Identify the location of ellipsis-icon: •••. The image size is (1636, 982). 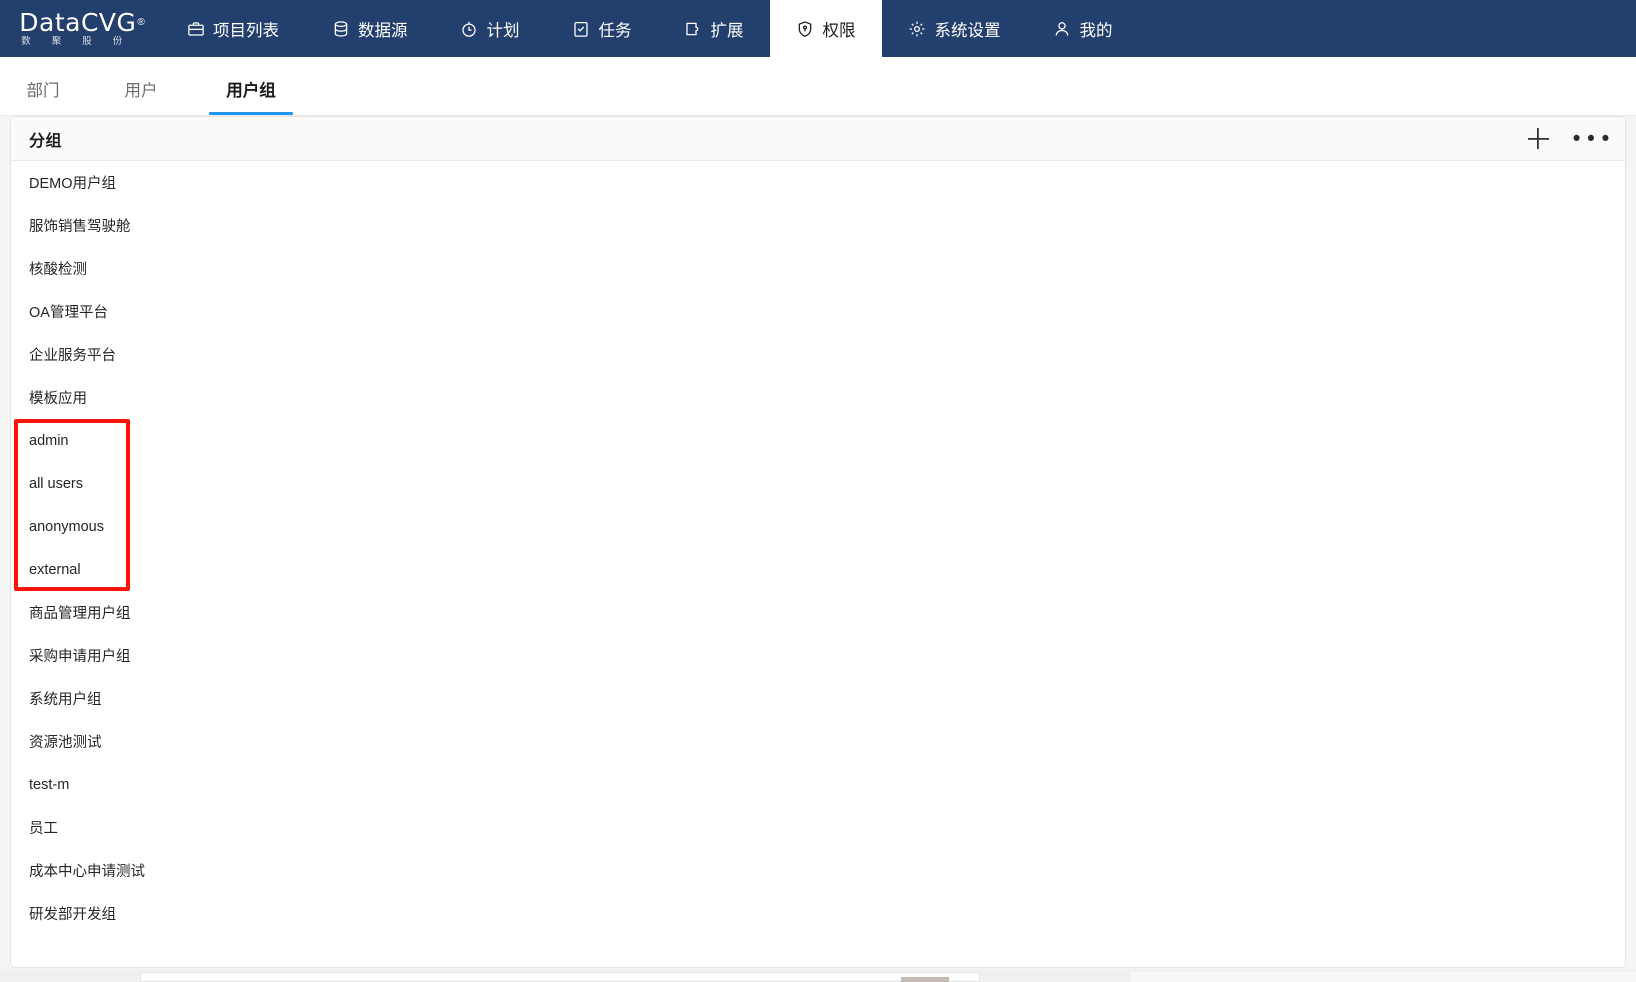
(1592, 138).